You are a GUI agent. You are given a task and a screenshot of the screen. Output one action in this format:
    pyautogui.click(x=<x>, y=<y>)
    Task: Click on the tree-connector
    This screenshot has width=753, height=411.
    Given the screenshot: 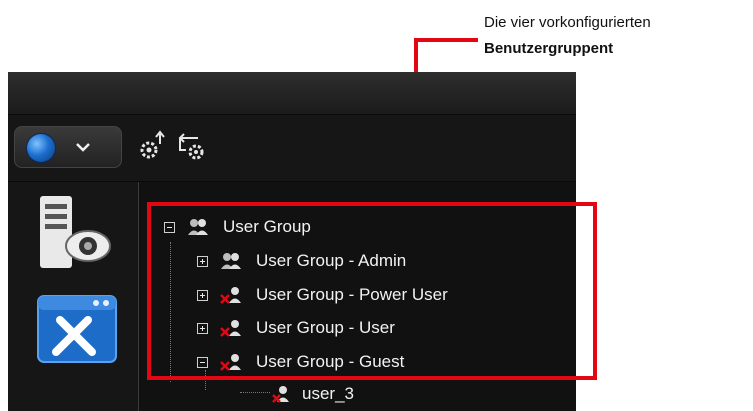 What is the action you would take?
    pyautogui.click(x=255, y=392)
    